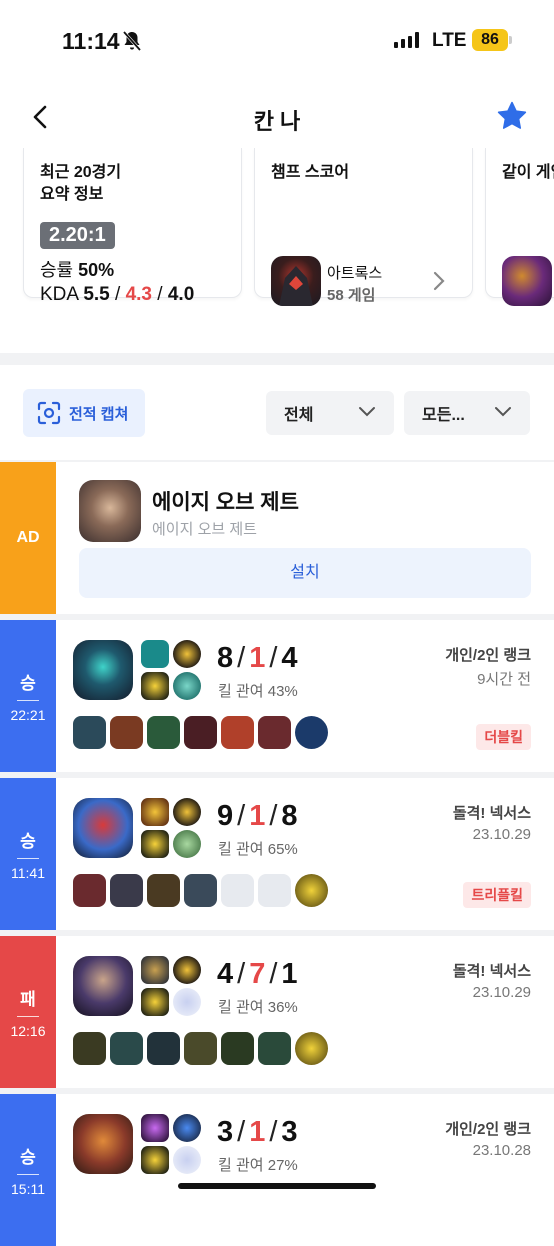  I want to click on ad-title: 에이지 오브 제트, so click(225, 502).